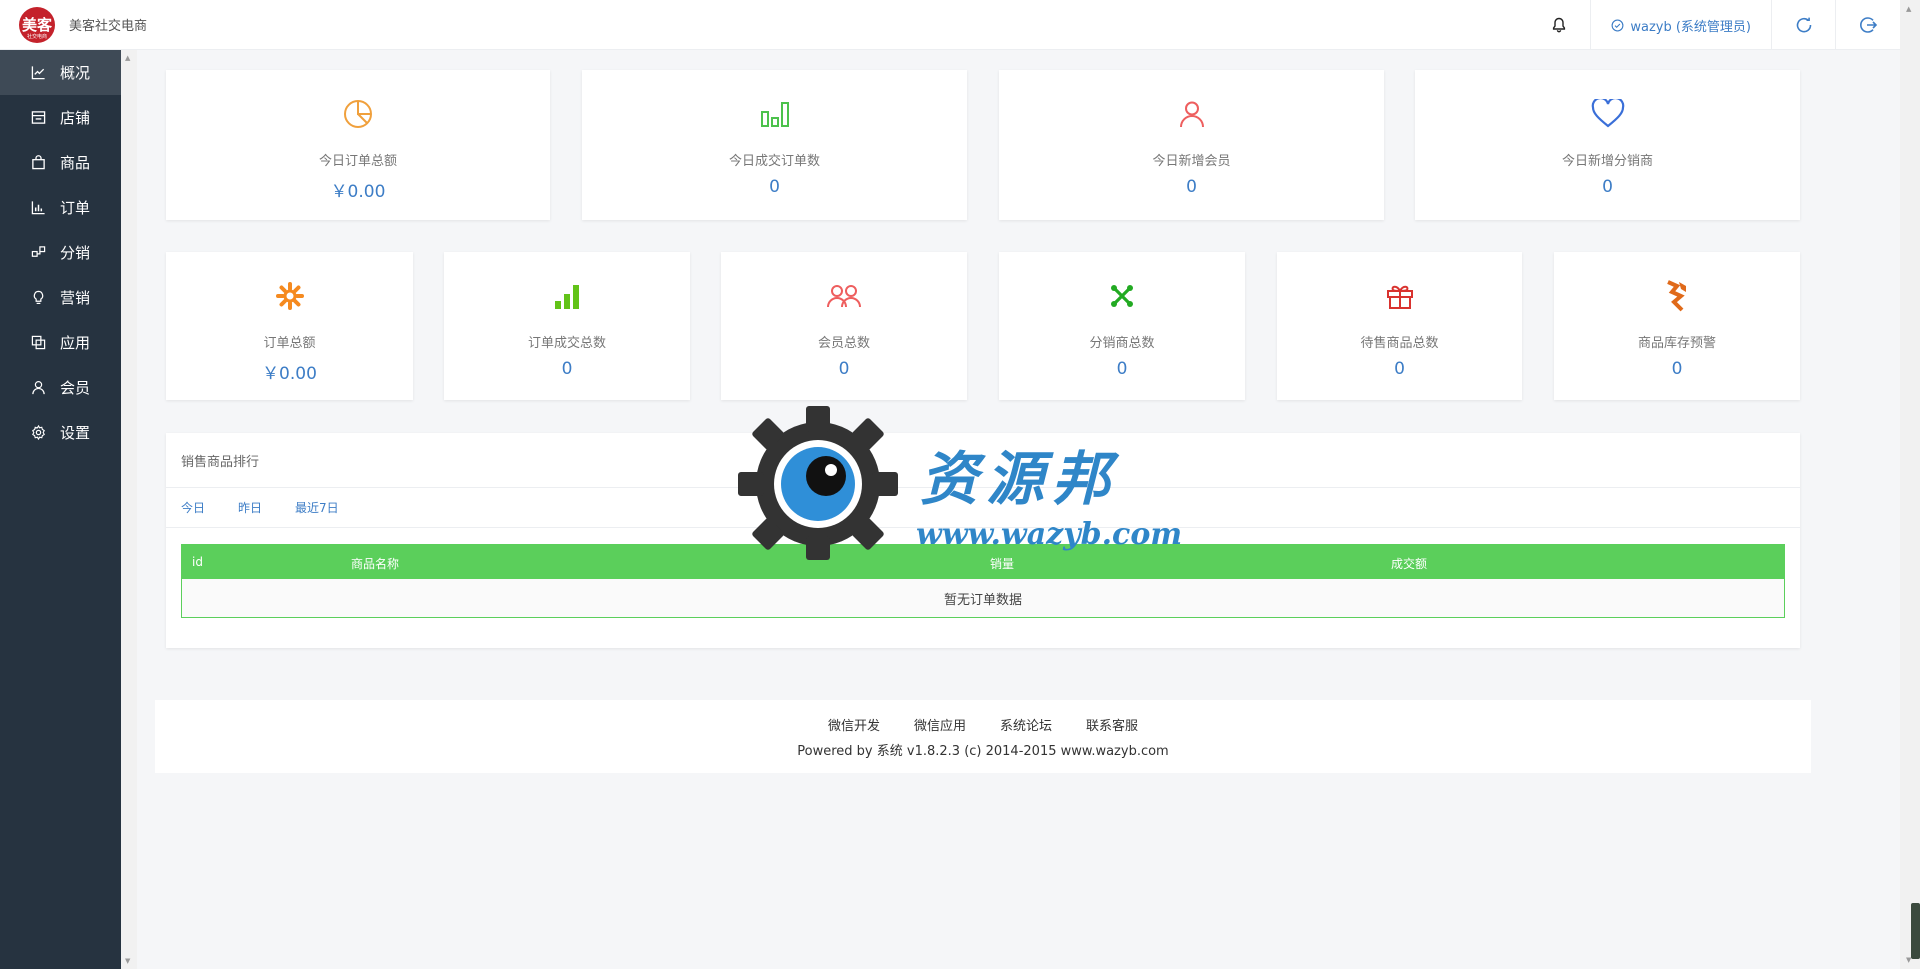 Image resolution: width=1920 pixels, height=969 pixels. I want to click on check-circle-icon, so click(1617, 25).